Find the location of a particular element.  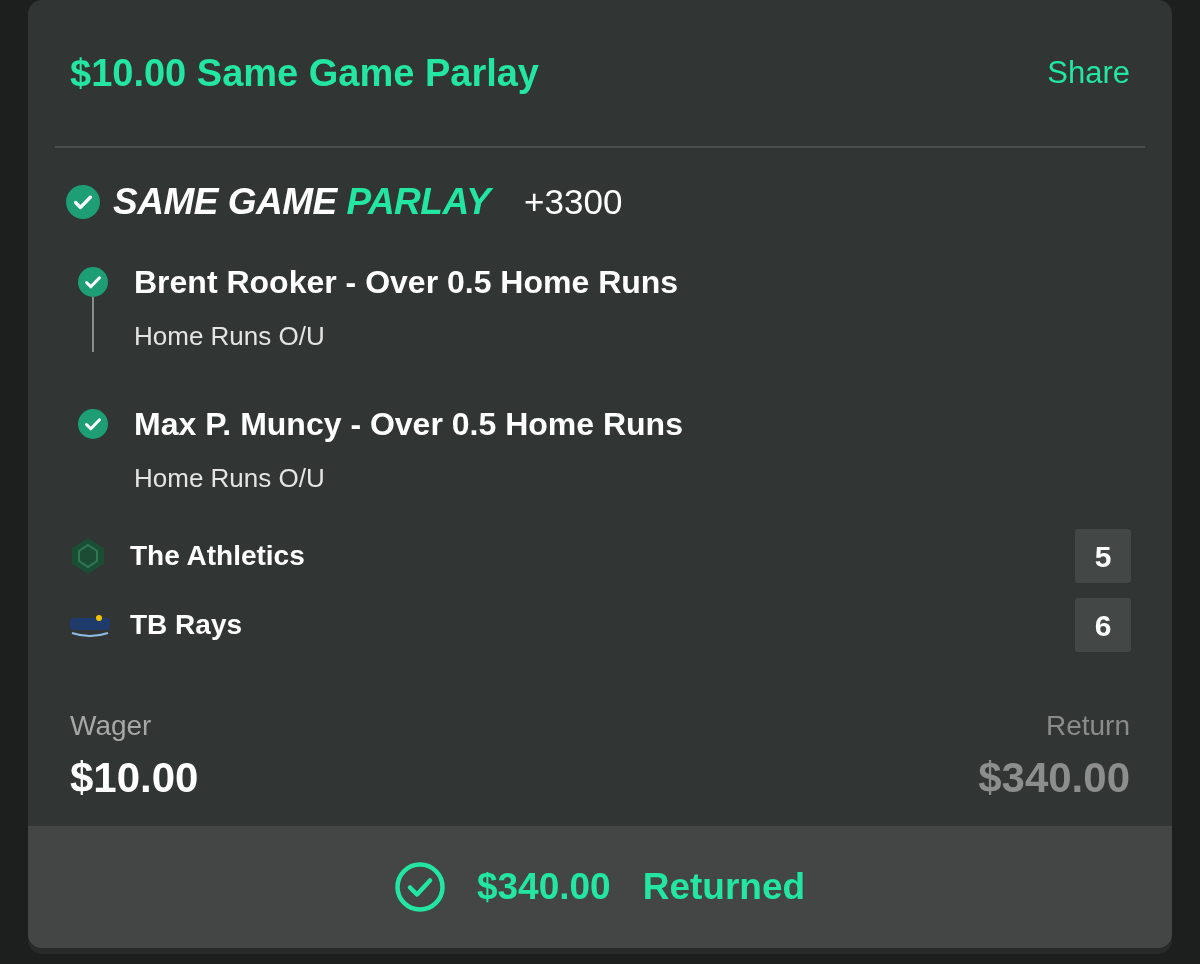

returned-amount: $340.00 is located at coordinates (543, 887).